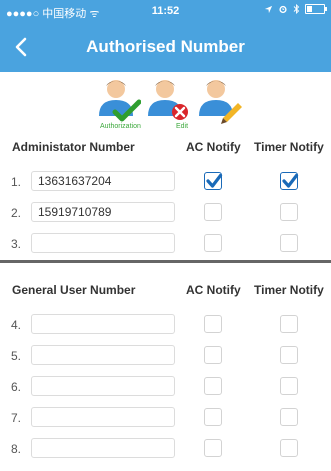  Describe the element at coordinates (182, 126) in the screenshot. I see `edit-caption: Edit` at that location.